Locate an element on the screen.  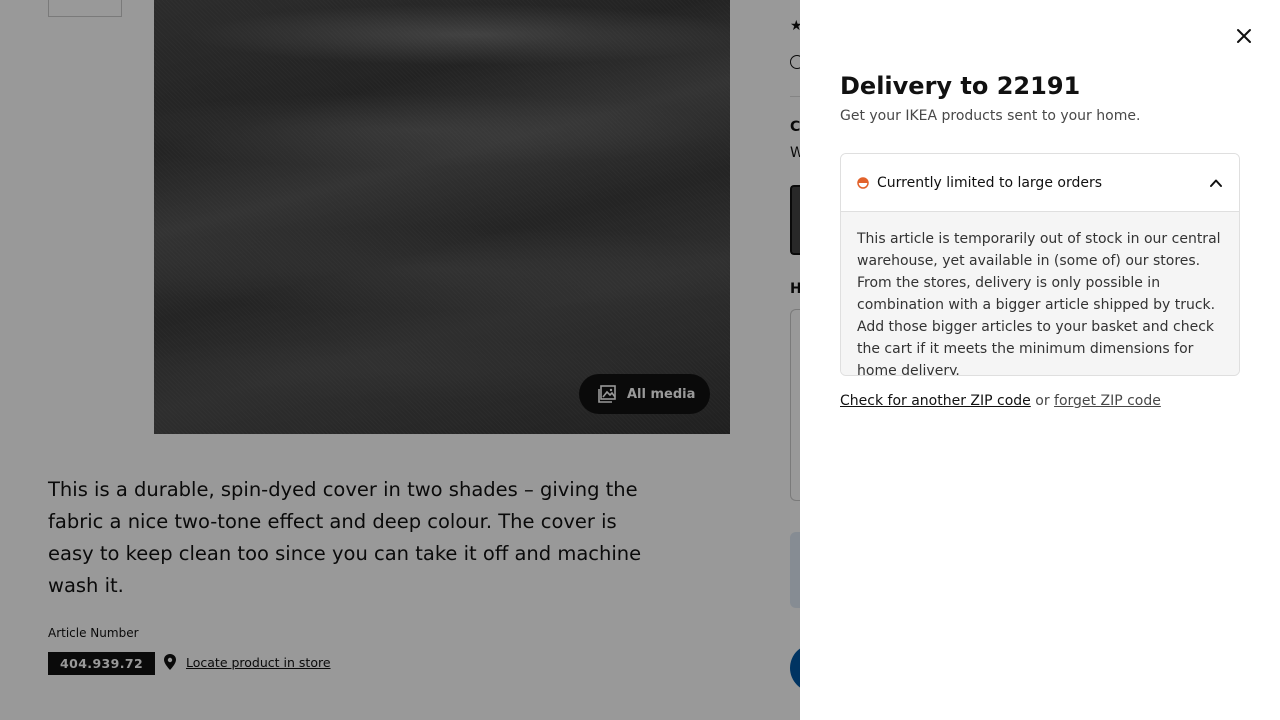
chevron-up-icon is located at coordinates (1216, 183).